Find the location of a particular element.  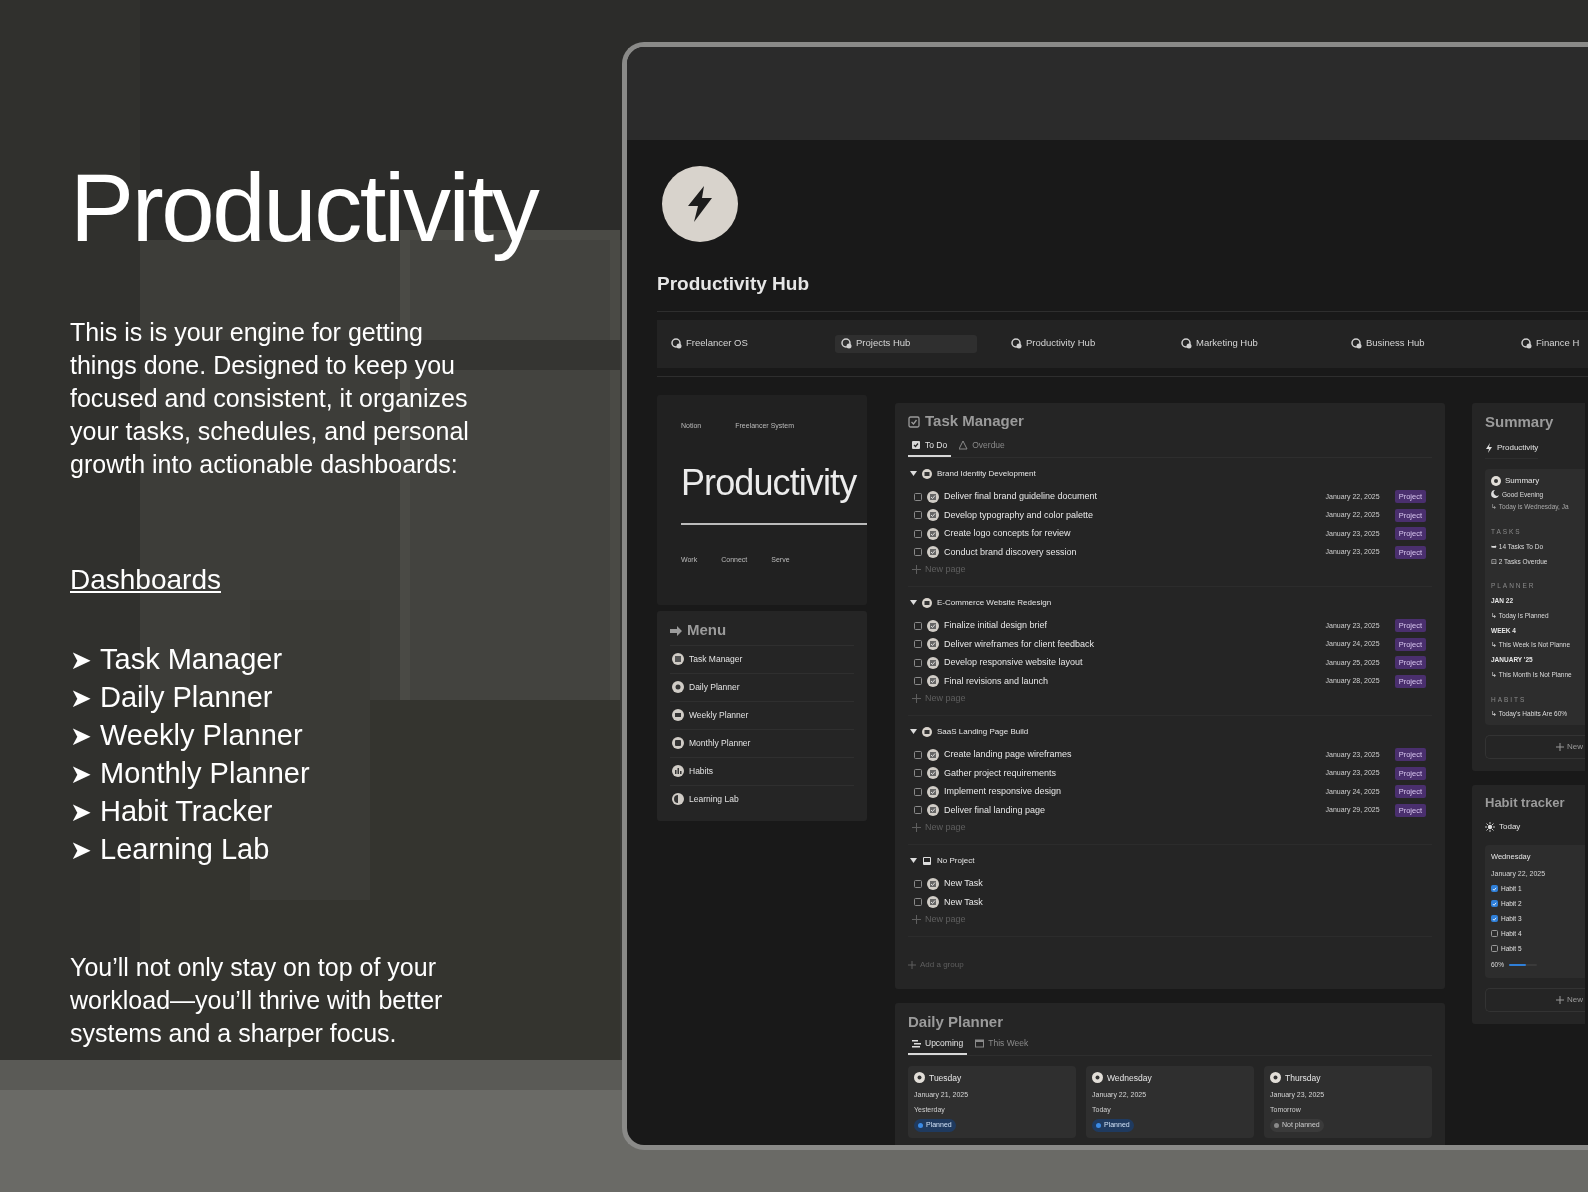

menu-item: Task Manager is located at coordinates (762, 658).